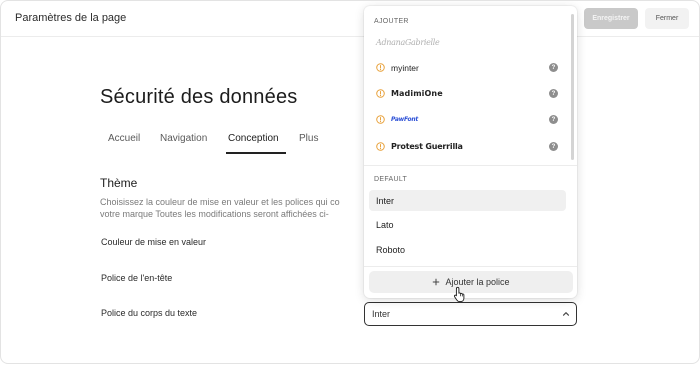 This screenshot has width=700, height=365. Describe the element at coordinates (470, 94) in the screenshot. I see `custom-font-option-madimione: MadimiOne ?` at that location.